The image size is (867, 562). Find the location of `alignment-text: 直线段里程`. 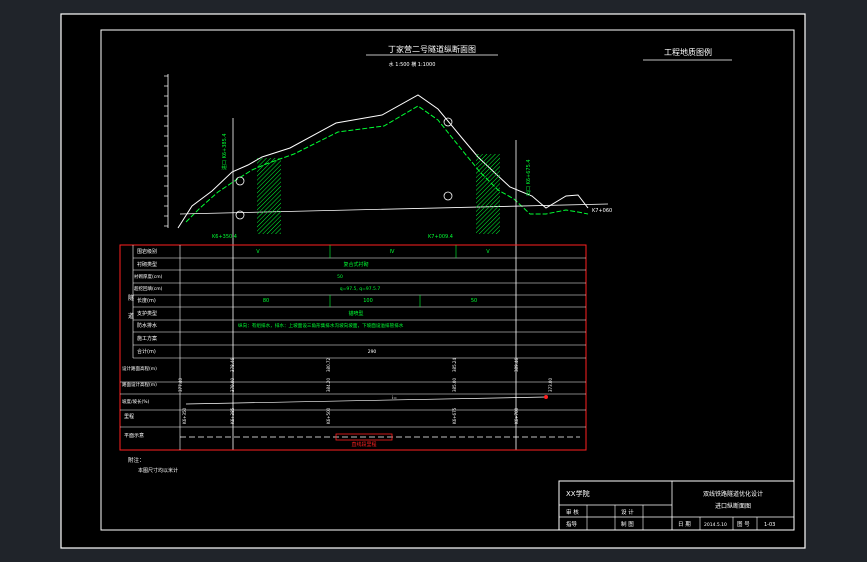

alignment-text: 直线段里程 is located at coordinates (363, 444).